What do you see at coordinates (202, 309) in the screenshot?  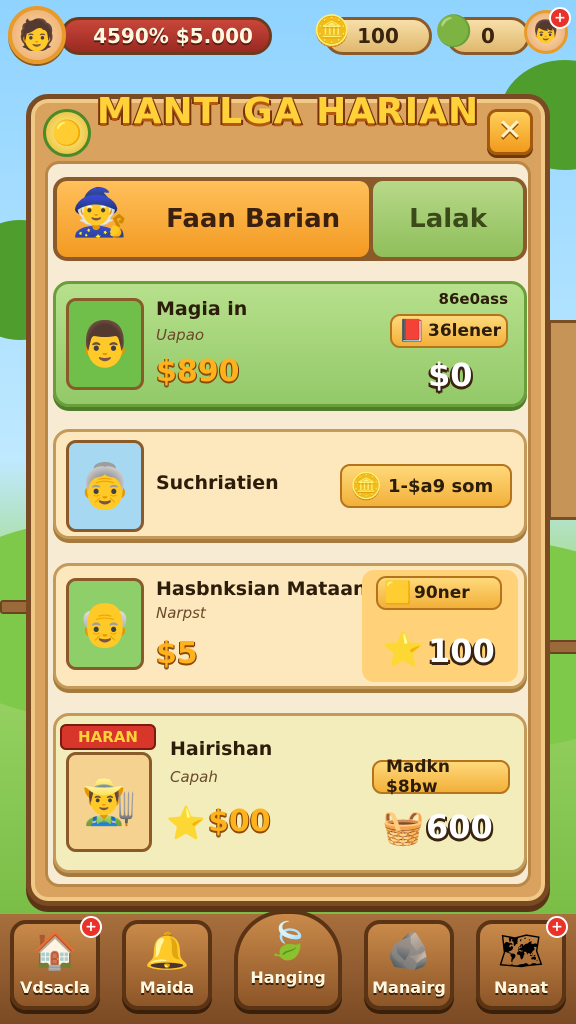 I see `quest-name: Magia in` at bounding box center [202, 309].